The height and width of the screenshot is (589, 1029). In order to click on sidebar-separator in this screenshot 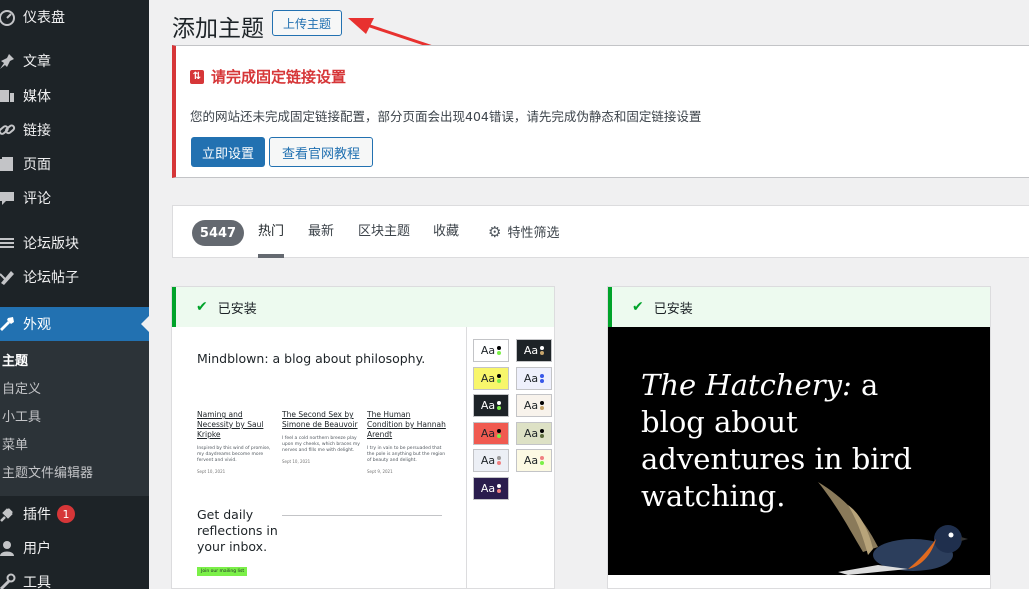, I will do `click(74, 38)`.